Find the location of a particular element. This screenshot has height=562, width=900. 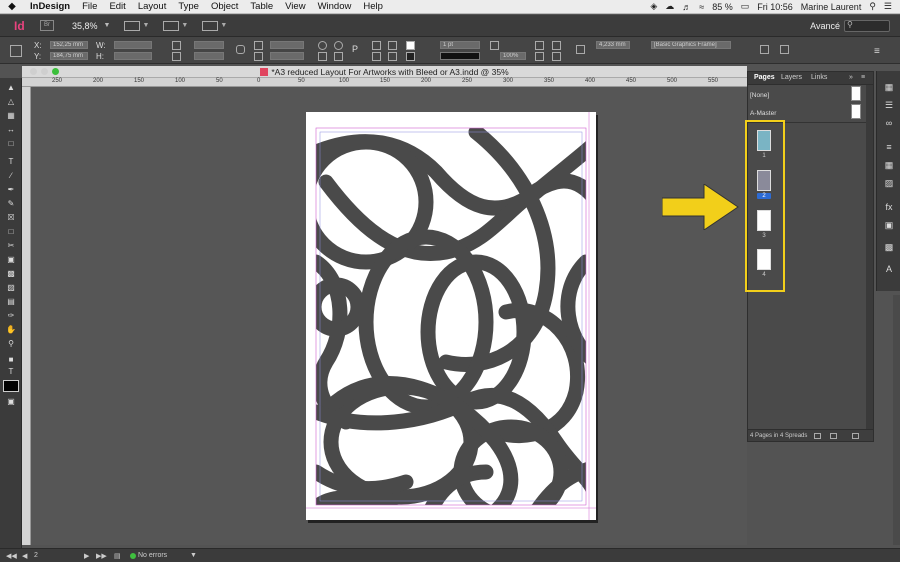

page-size-icon is located at coordinates (817, 436).